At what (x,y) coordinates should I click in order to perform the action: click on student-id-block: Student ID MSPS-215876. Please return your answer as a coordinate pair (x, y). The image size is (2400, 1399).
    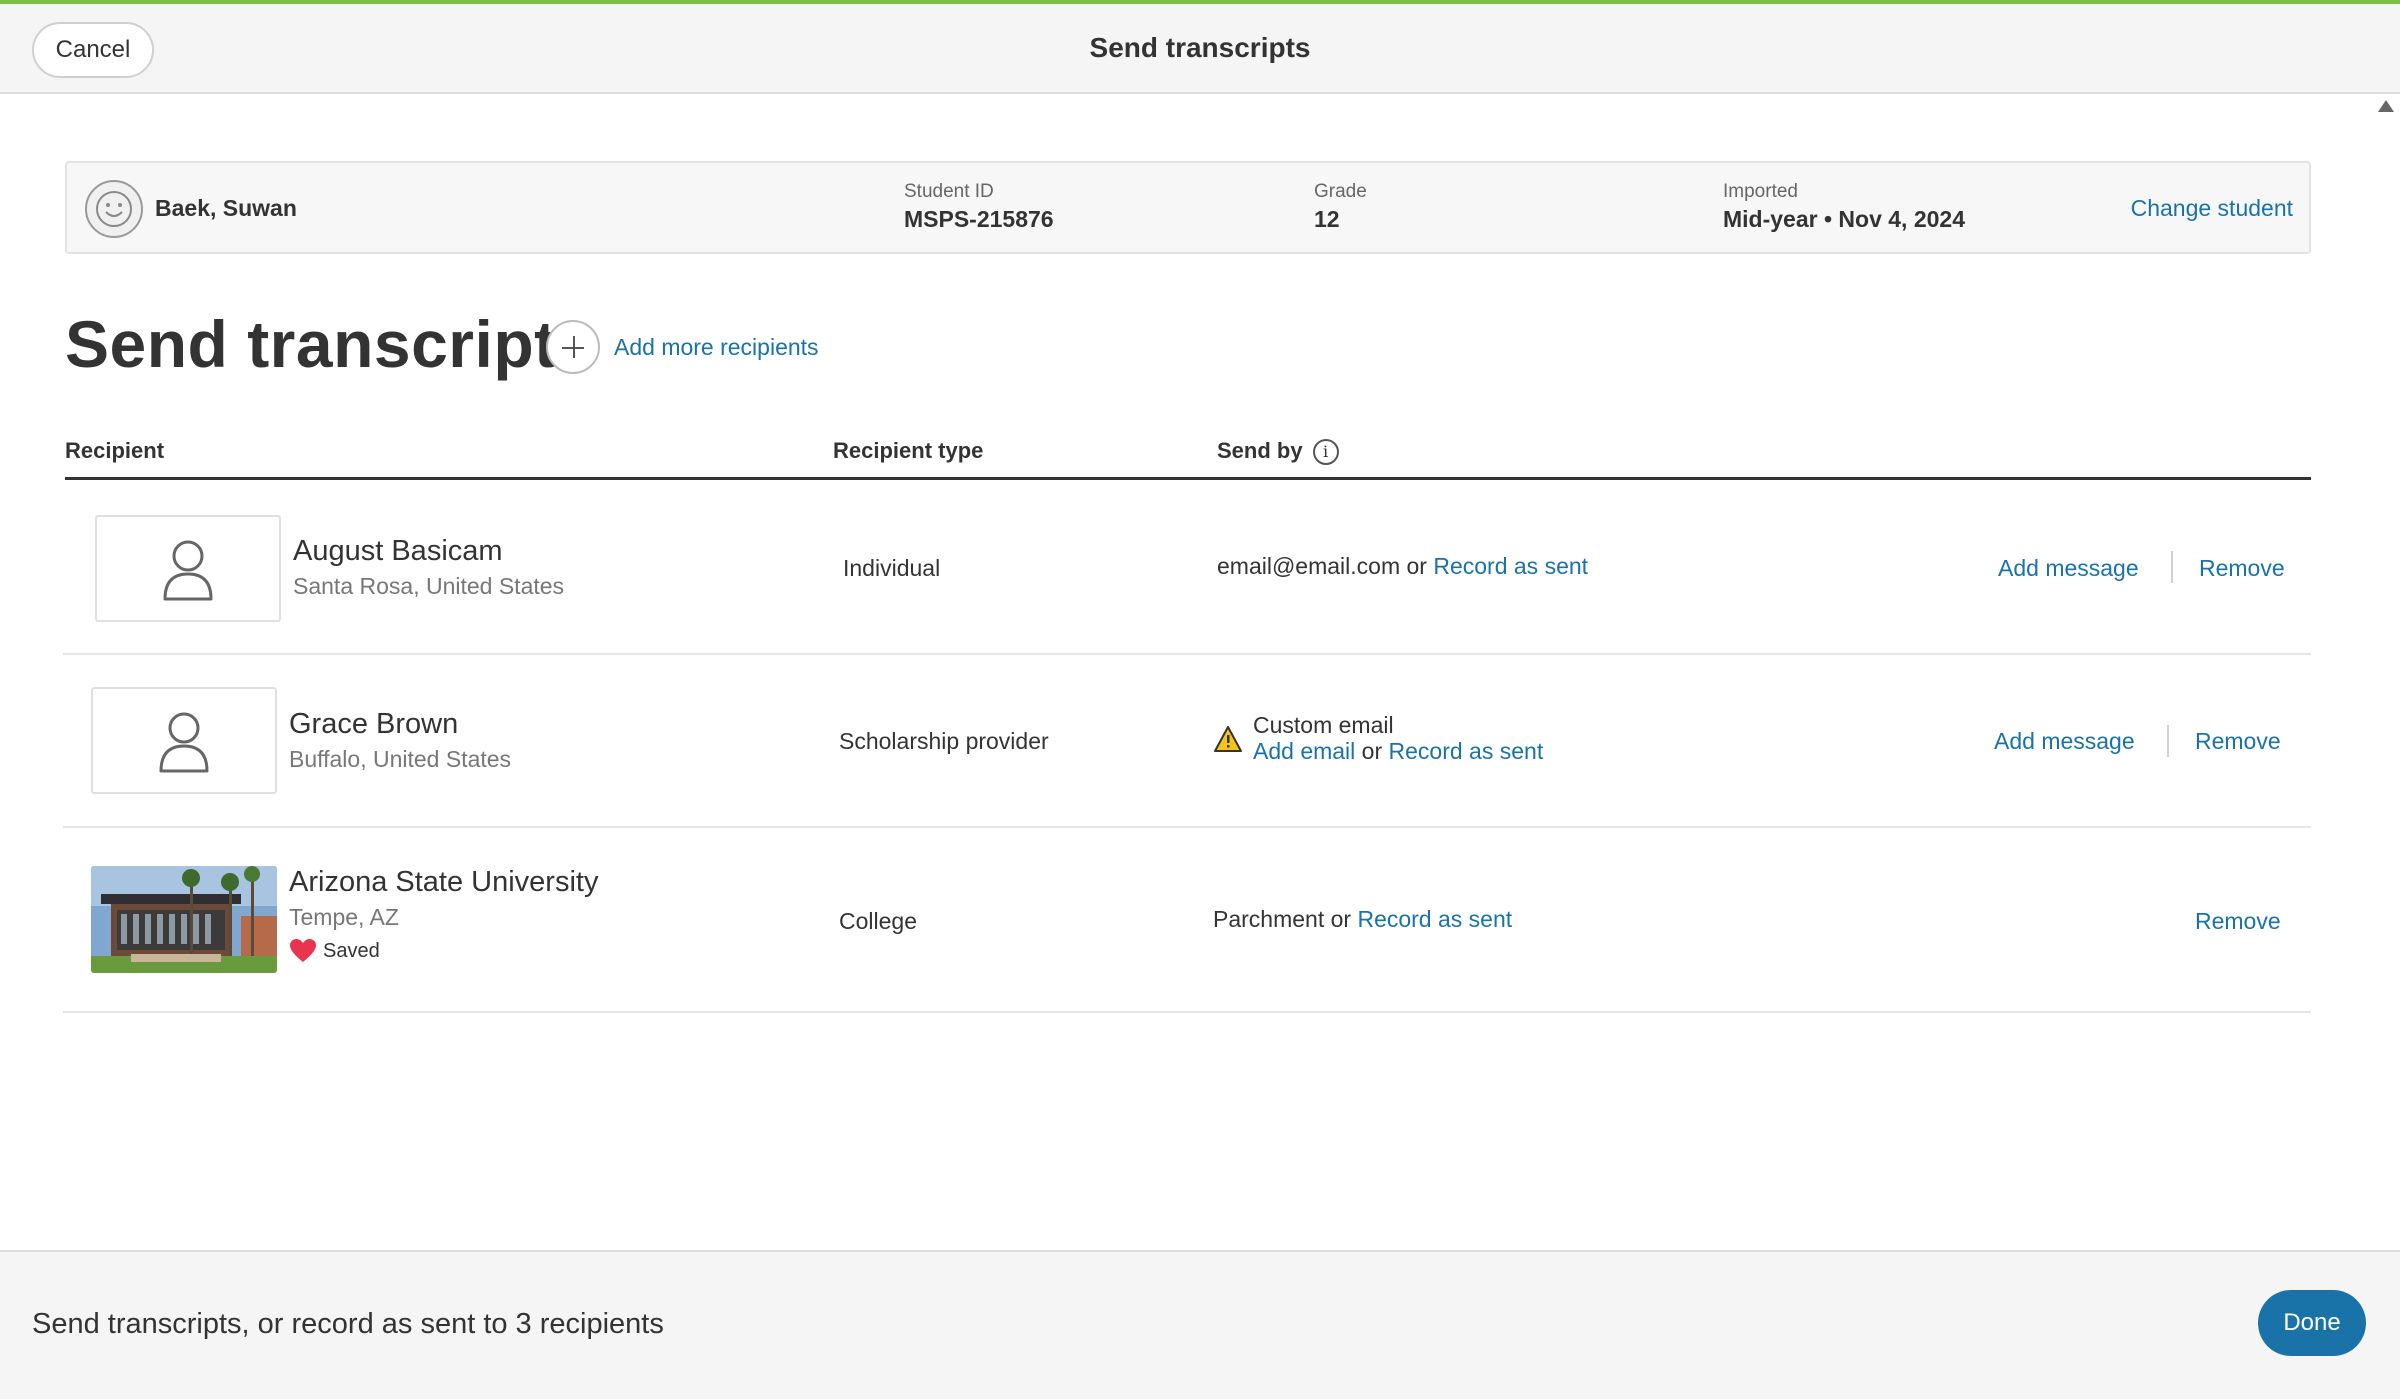
    Looking at the image, I should click on (979, 207).